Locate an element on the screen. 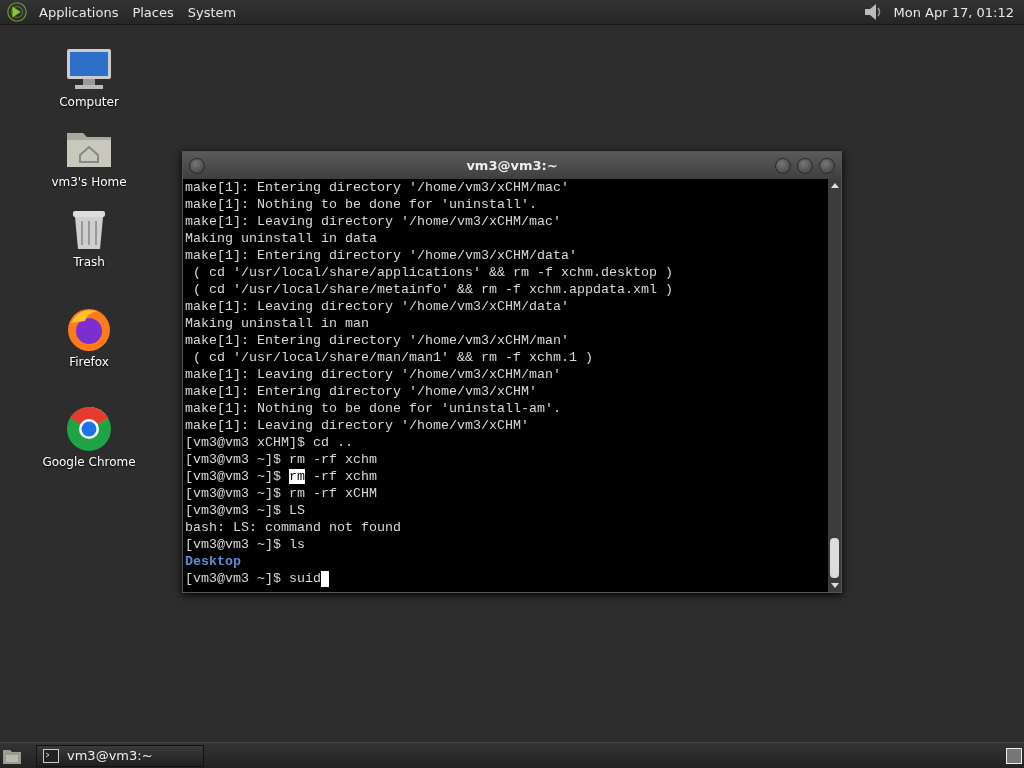 The image size is (1024, 768). menu-item: Places is located at coordinates (153, 12).